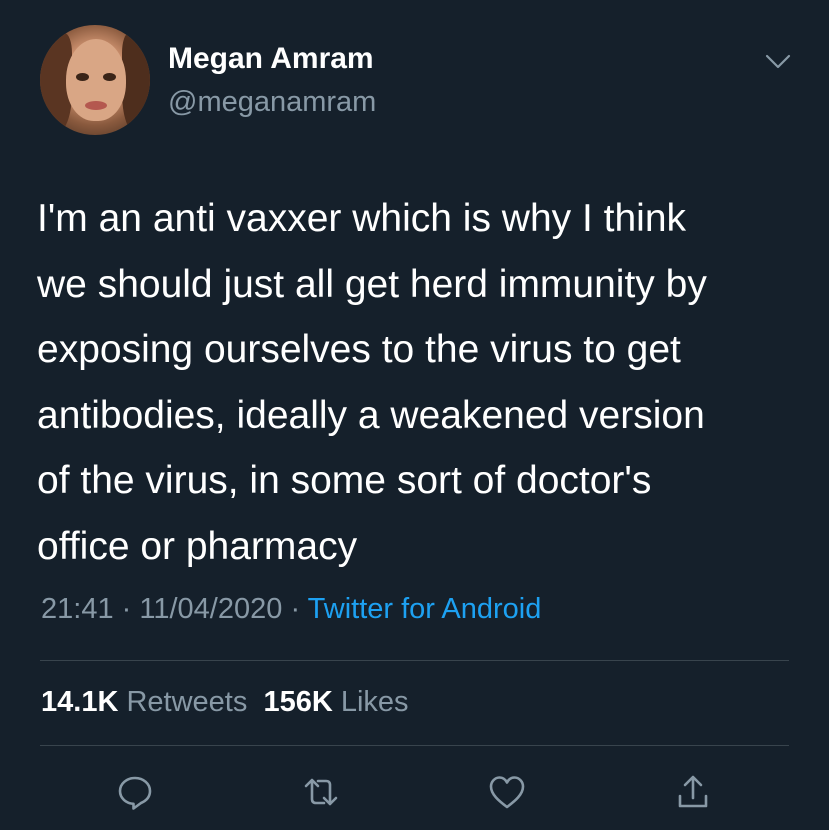 This screenshot has height=830, width=829. I want to click on likes-label: Likes, so click(374, 702).